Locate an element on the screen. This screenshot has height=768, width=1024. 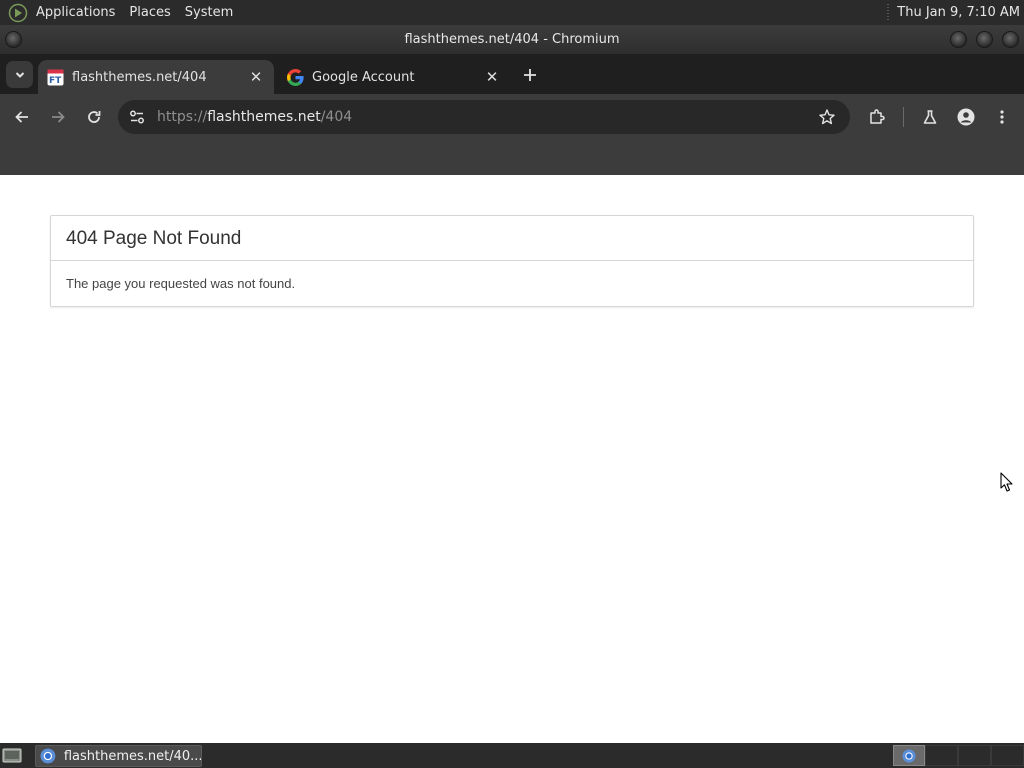
url-text: https://flashthemes.net/404 is located at coordinates (254, 117).